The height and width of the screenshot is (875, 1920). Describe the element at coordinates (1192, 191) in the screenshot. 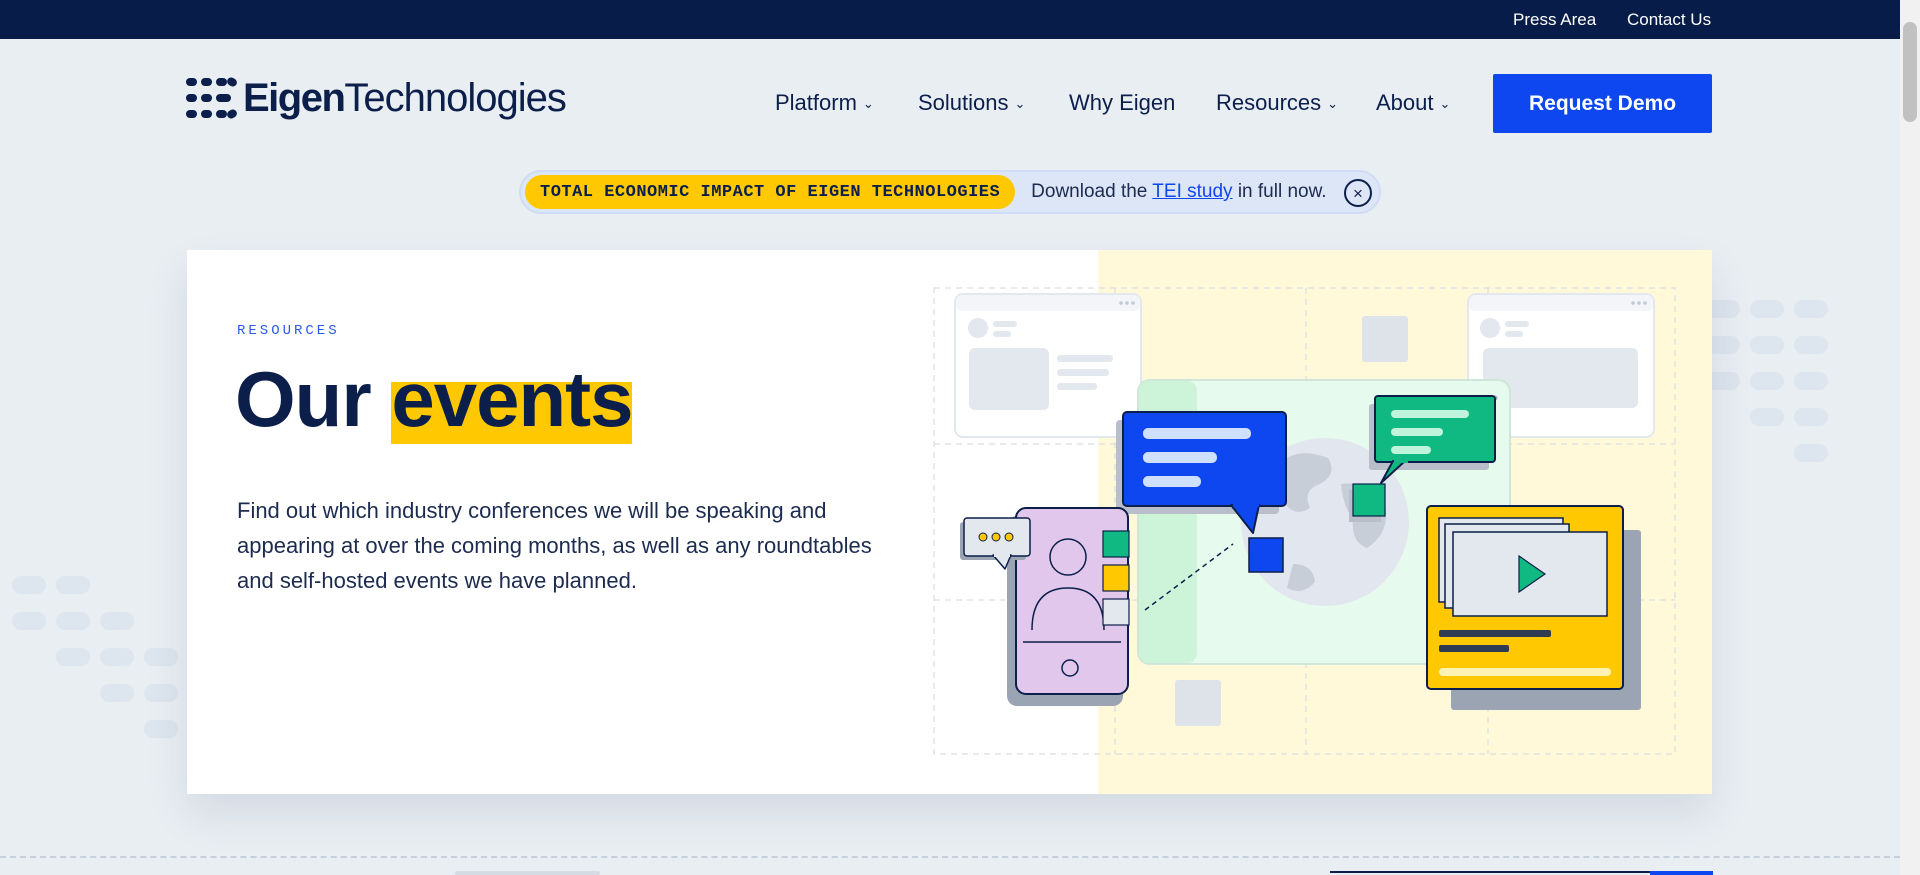

I see `tei-study-link: TEI study` at that location.